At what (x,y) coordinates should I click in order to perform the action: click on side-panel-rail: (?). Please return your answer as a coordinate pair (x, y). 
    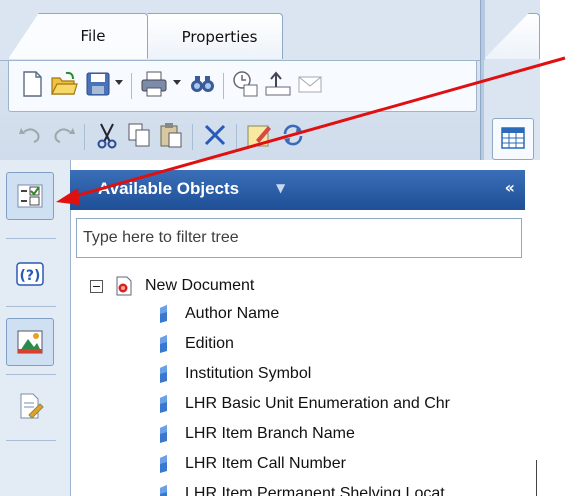
    Looking at the image, I should click on (35, 328).